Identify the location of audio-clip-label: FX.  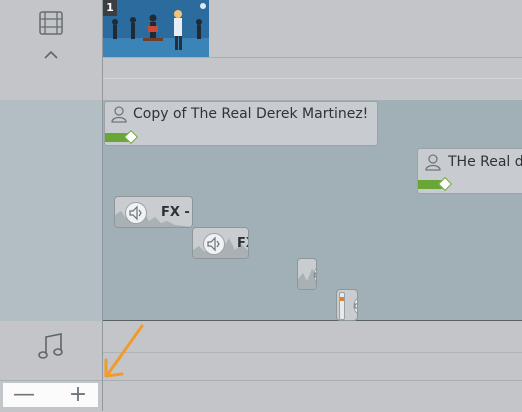
(242, 243).